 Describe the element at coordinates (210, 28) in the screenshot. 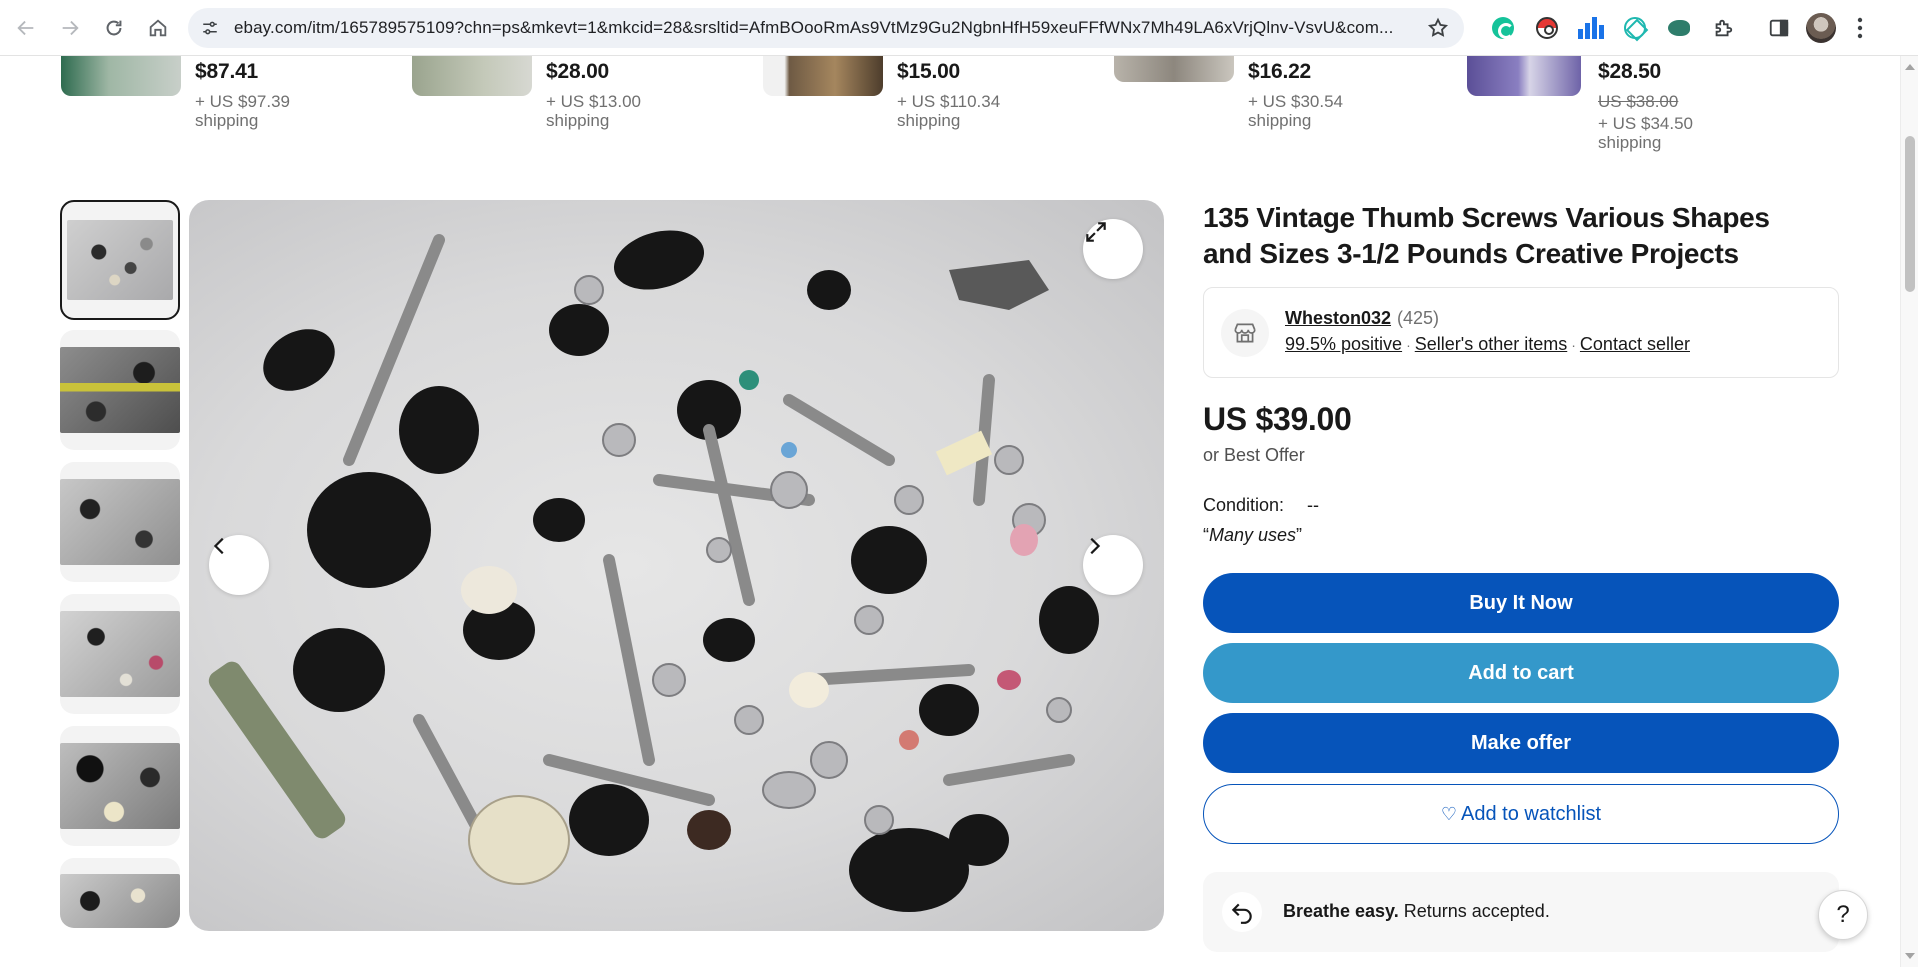

I see `site-info-icon` at that location.